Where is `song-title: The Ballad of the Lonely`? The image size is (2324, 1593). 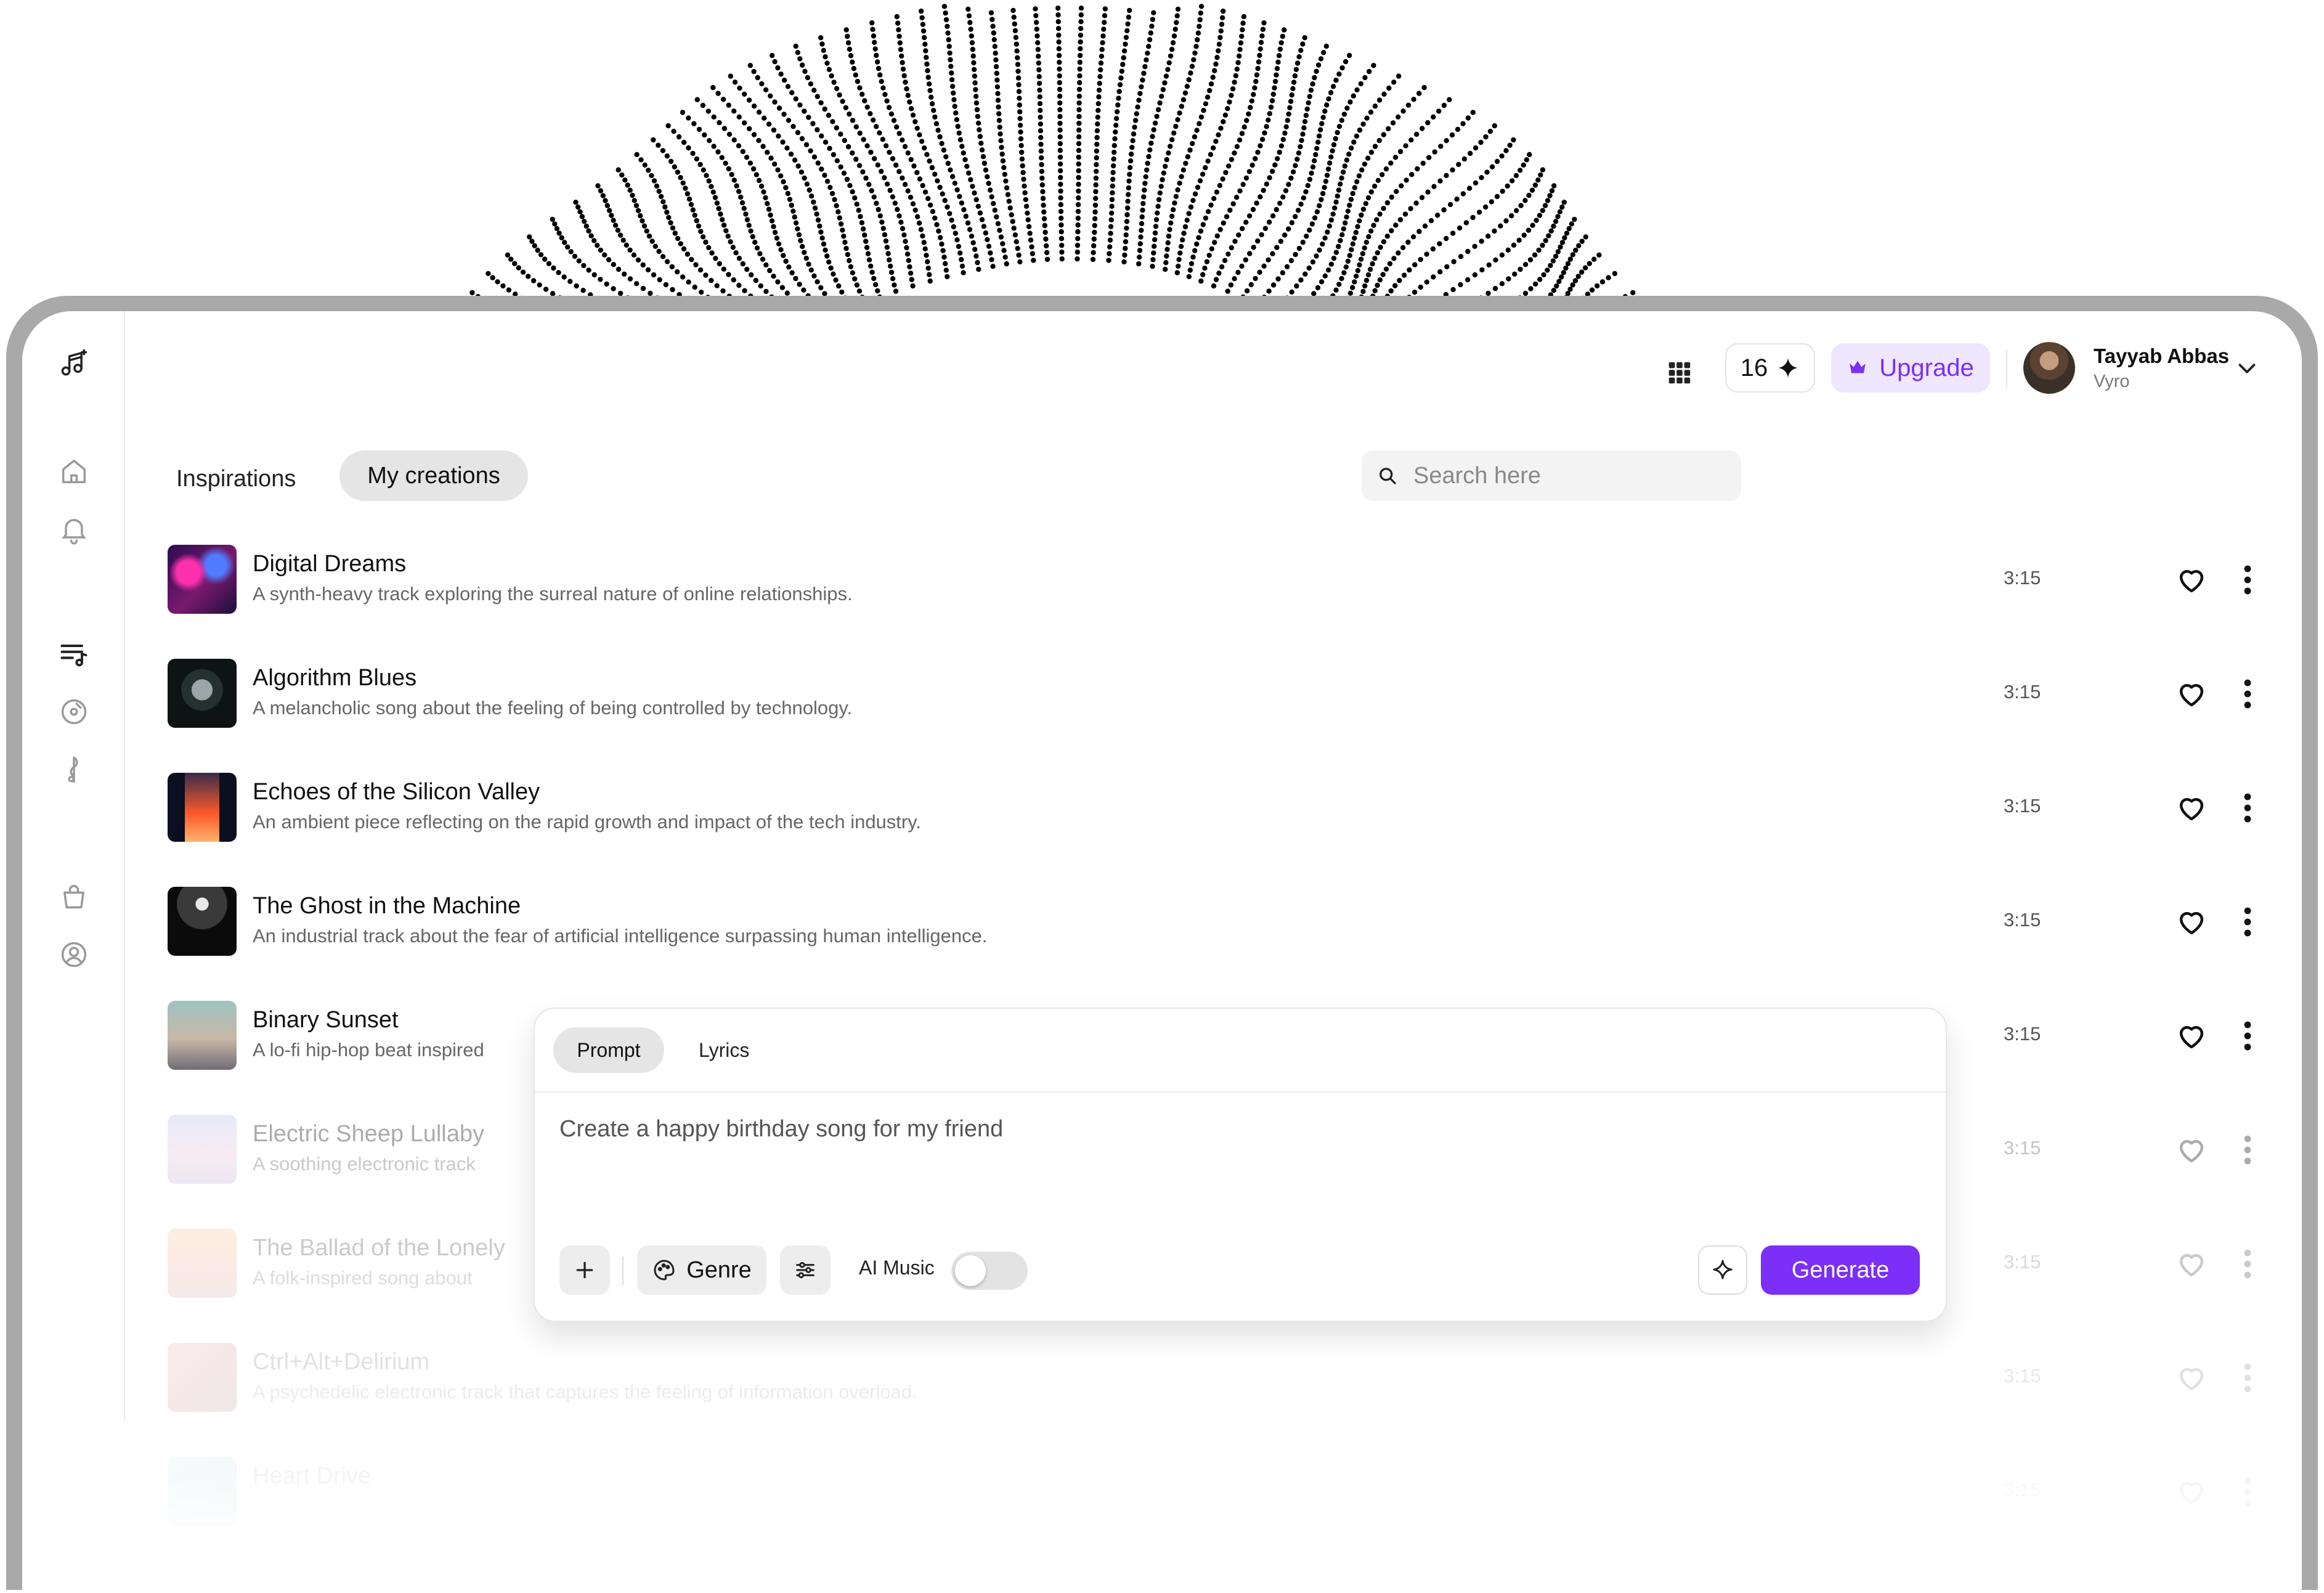 song-title: The Ballad of the Lonely is located at coordinates (379, 1248).